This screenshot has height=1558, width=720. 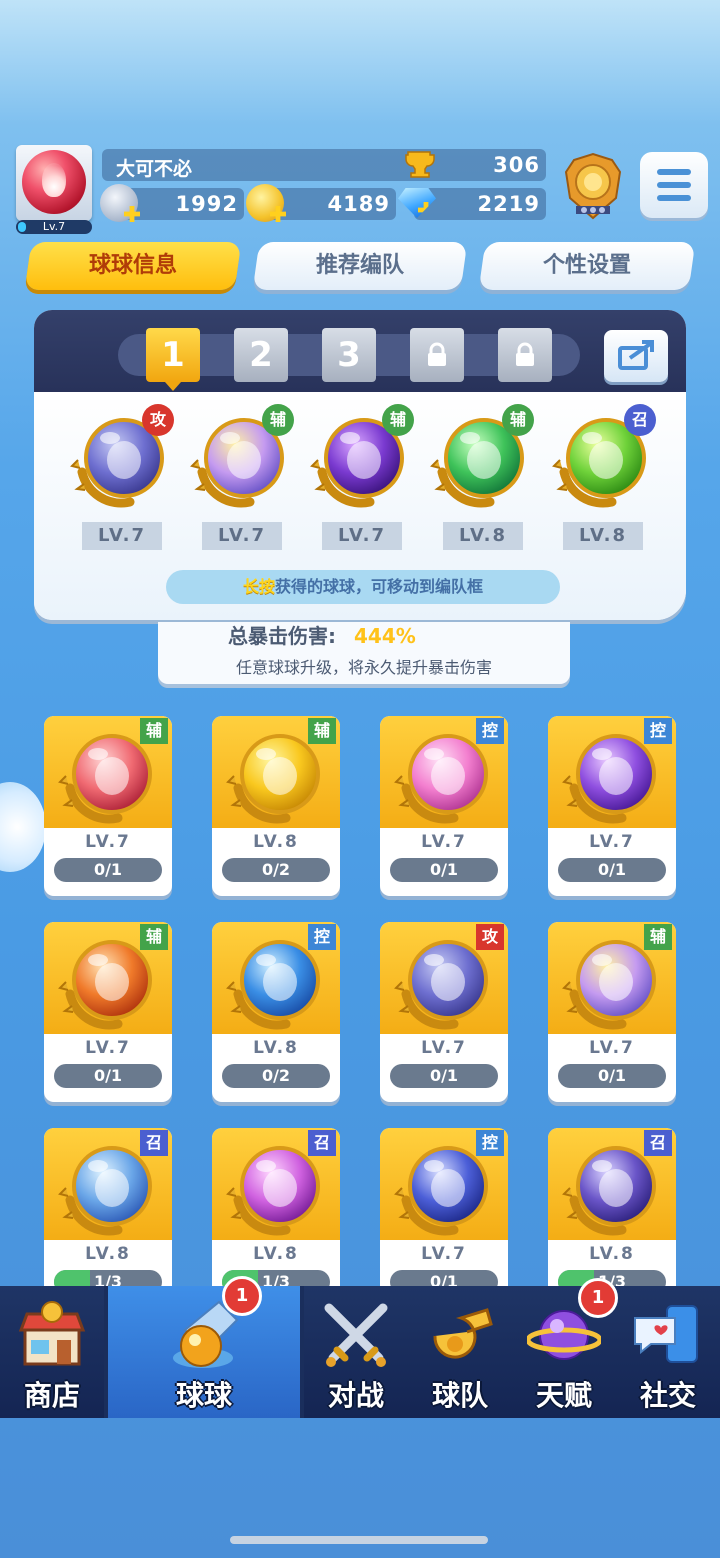 I want to click on tab-ball-info: 球球信息, so click(x=133, y=266).